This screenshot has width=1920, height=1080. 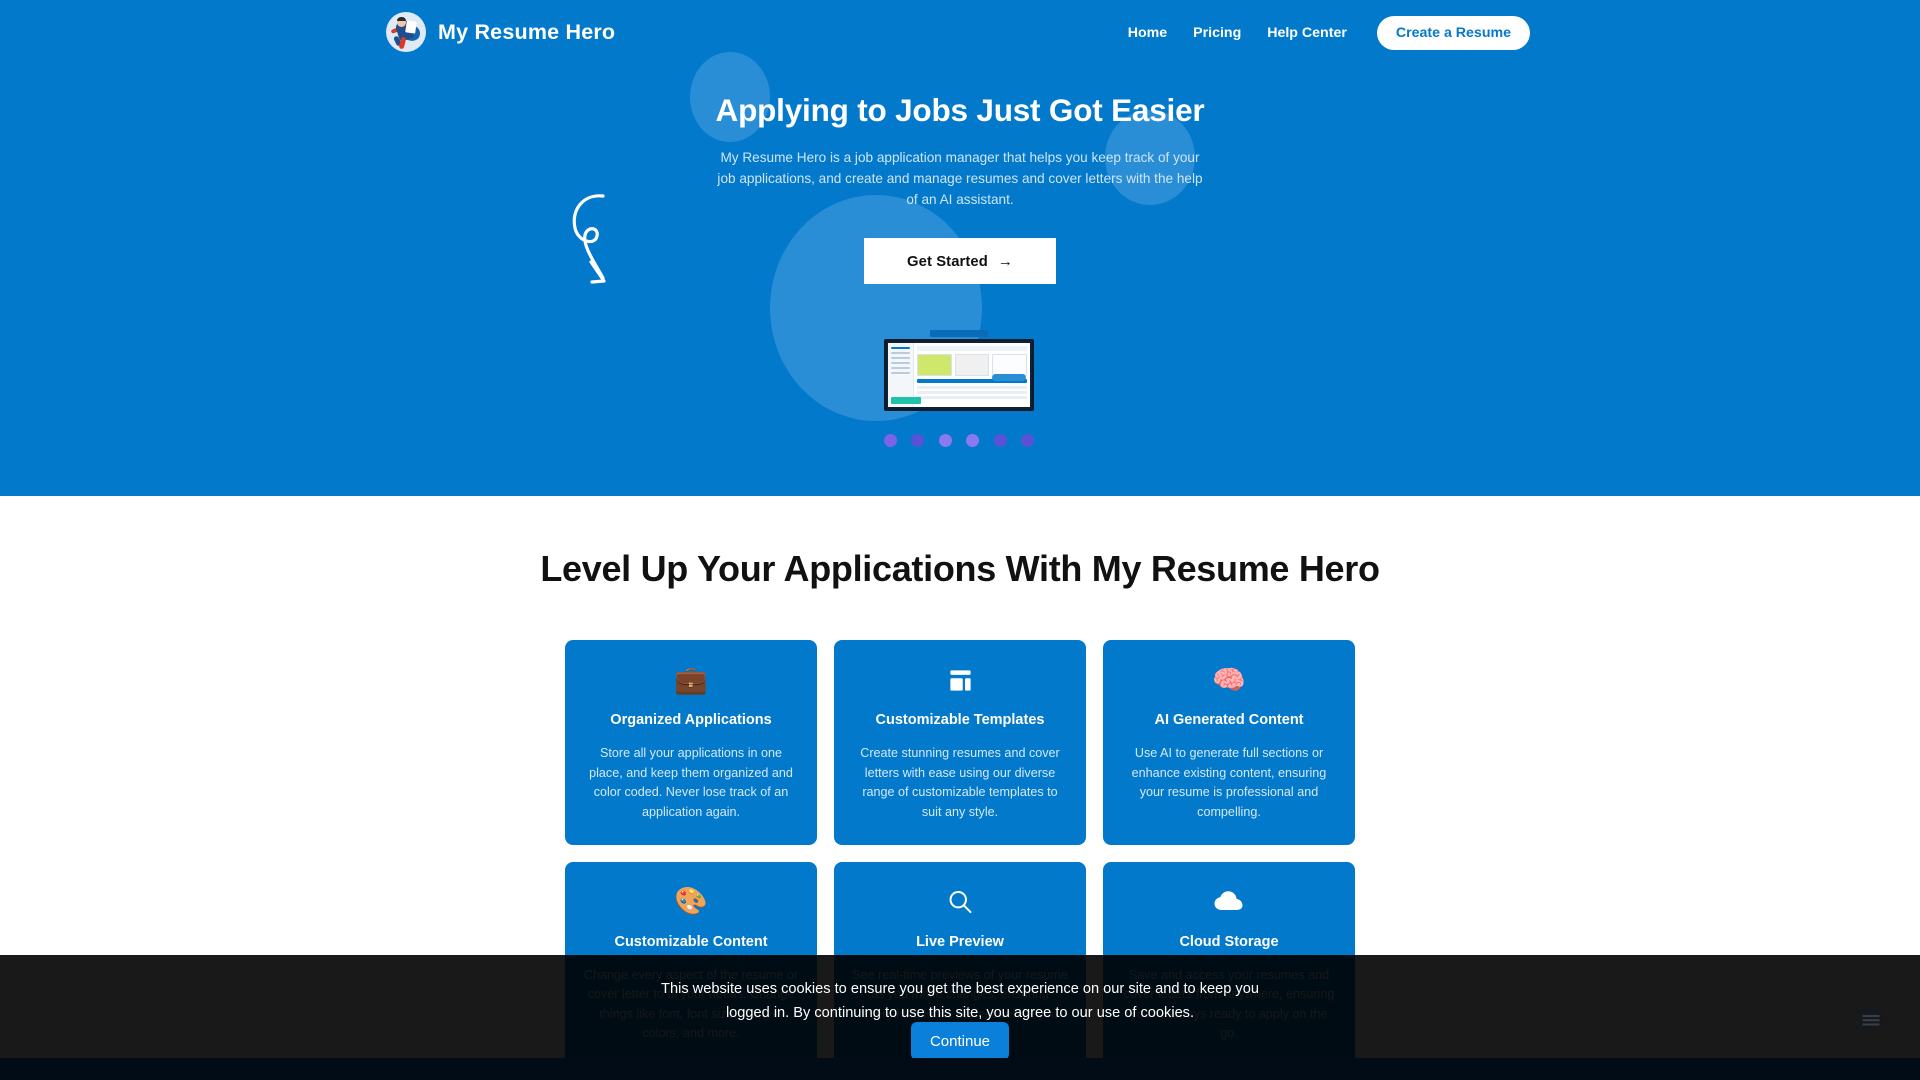 I want to click on briefcase-icon: 💼, so click(x=691, y=679).